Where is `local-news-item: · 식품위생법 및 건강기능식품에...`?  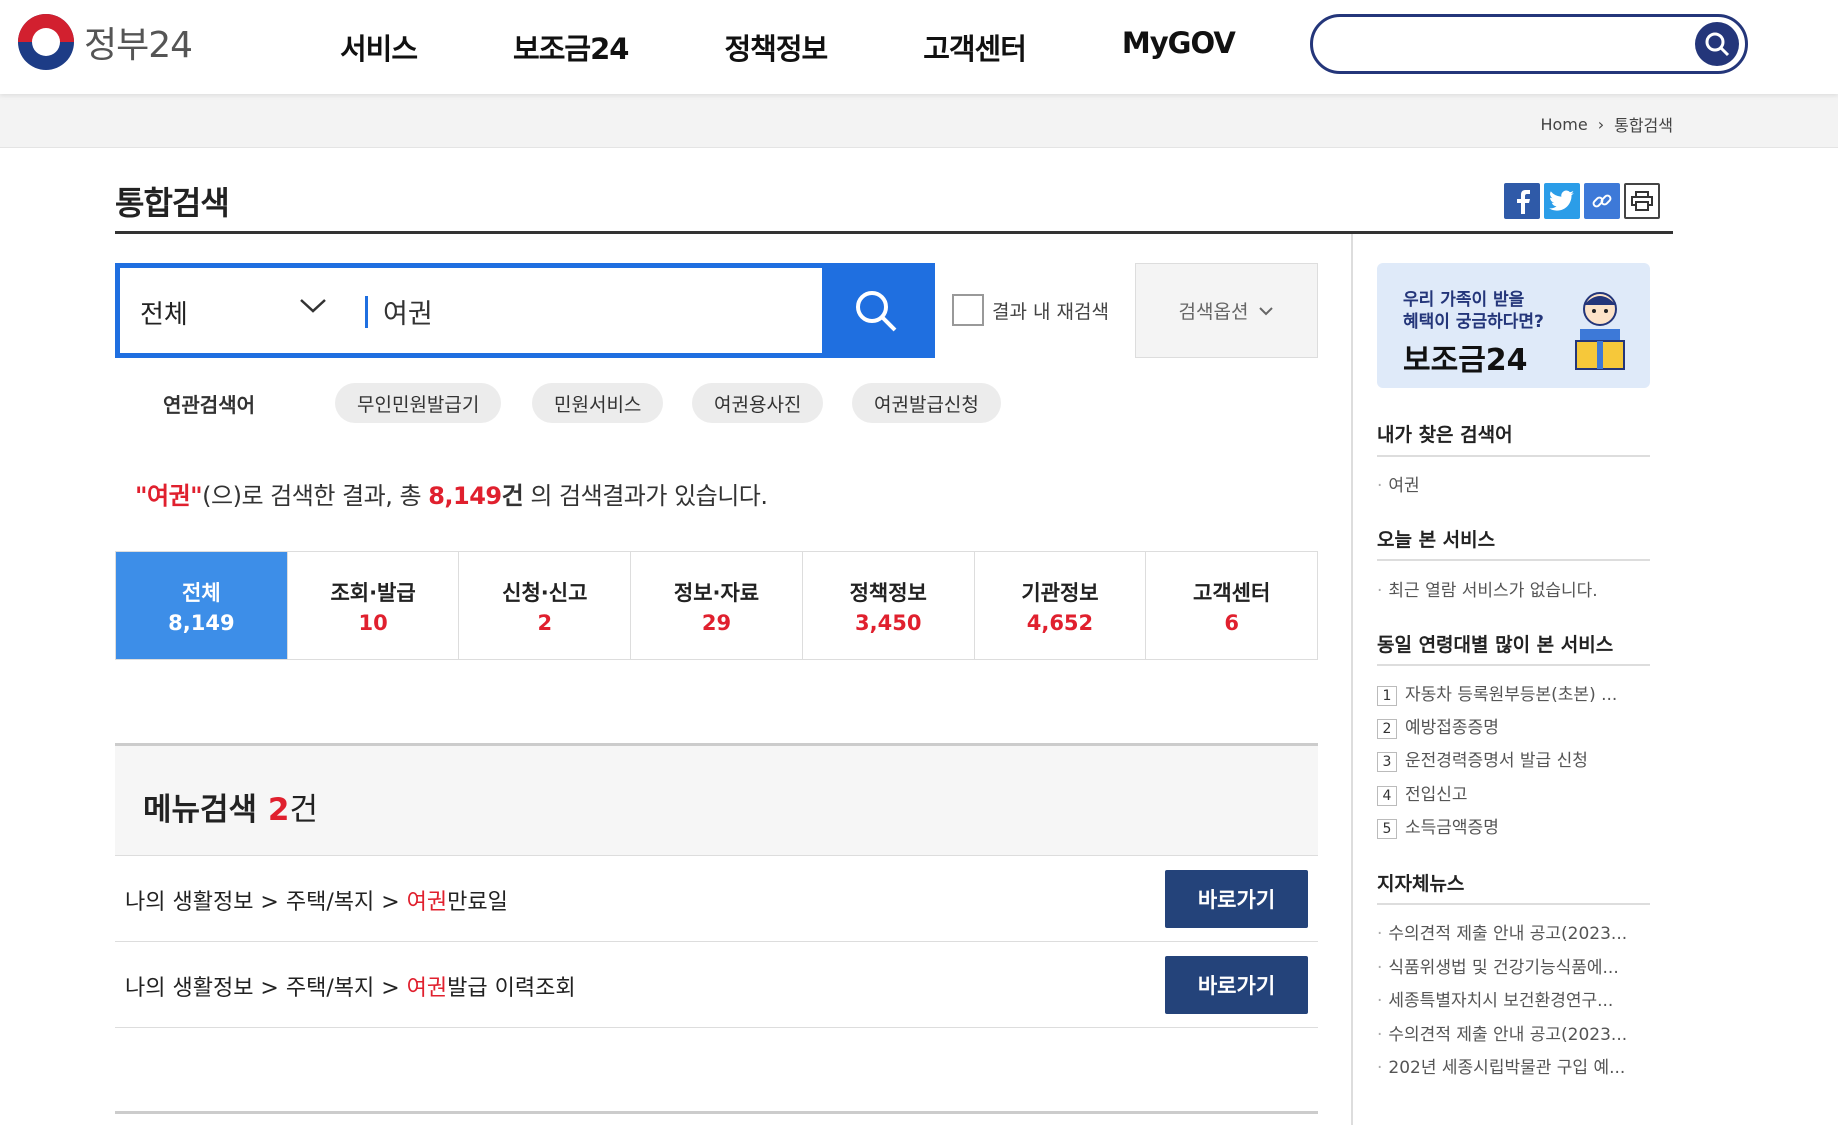
local-news-item: · 식품위생법 및 건강기능식품에... is located at coordinates (1498, 965).